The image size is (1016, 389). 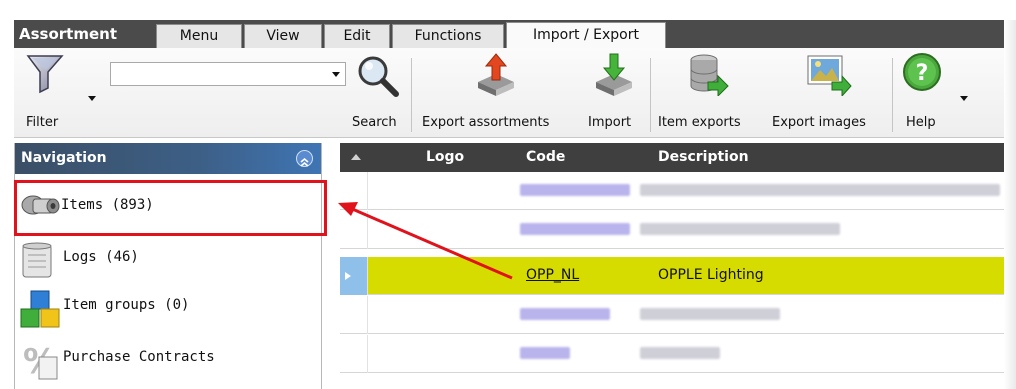 I want to click on import-icon, so click(x=614, y=74).